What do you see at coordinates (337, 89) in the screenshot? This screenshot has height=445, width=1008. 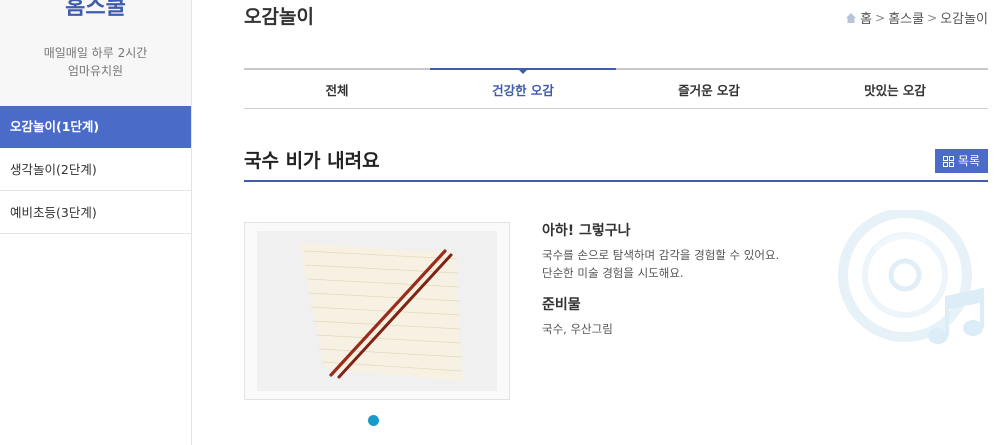 I see `tab-all: 전체` at bounding box center [337, 89].